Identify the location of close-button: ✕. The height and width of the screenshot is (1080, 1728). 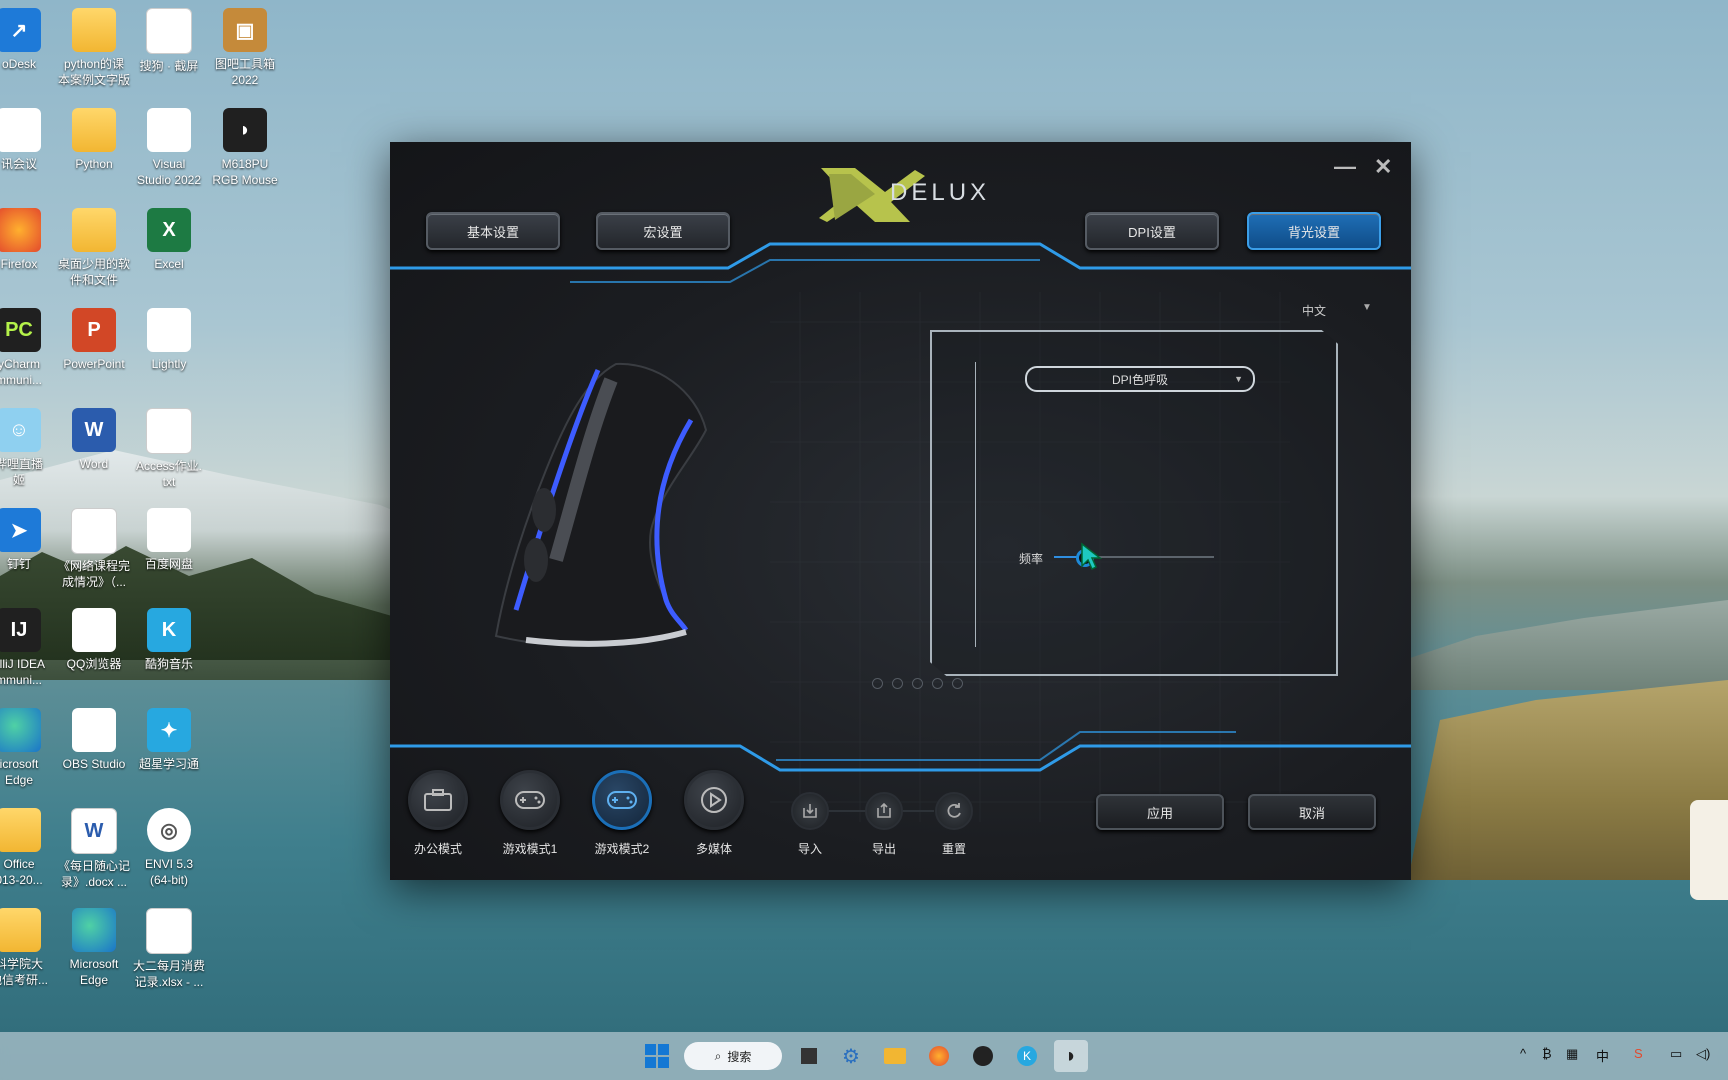
(1383, 167).